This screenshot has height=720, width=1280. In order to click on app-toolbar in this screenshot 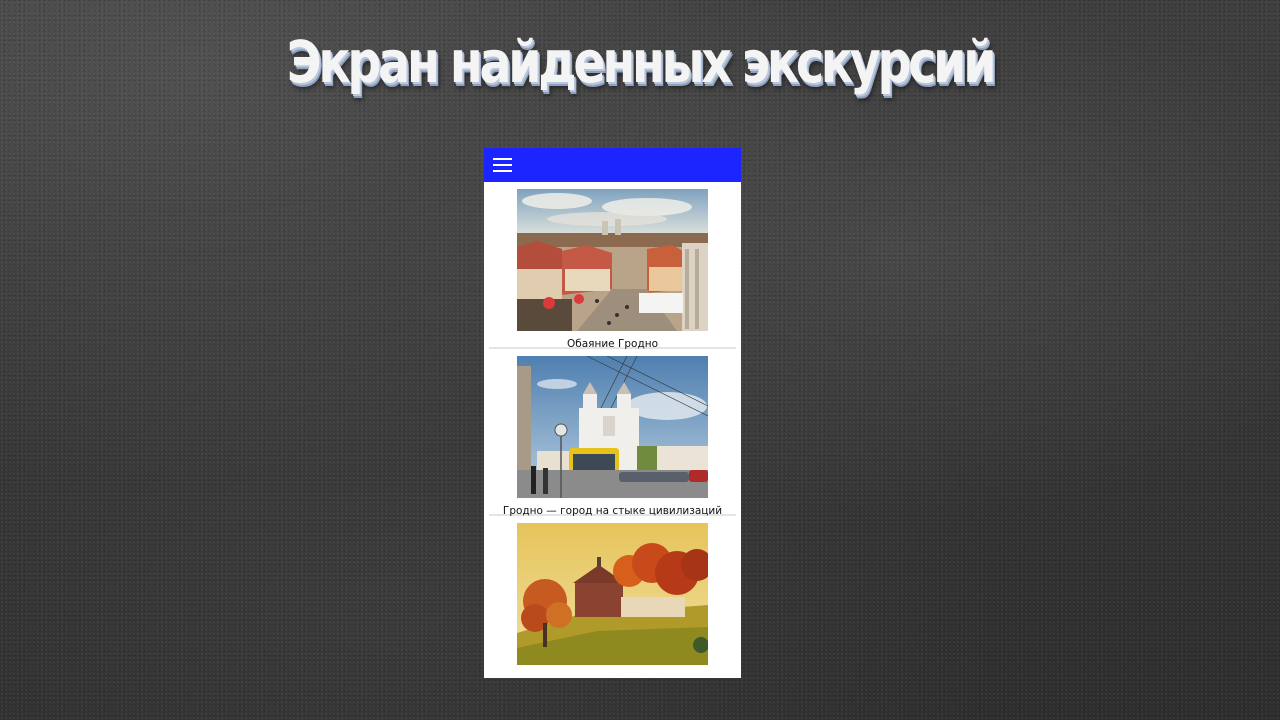, I will do `click(612, 165)`.